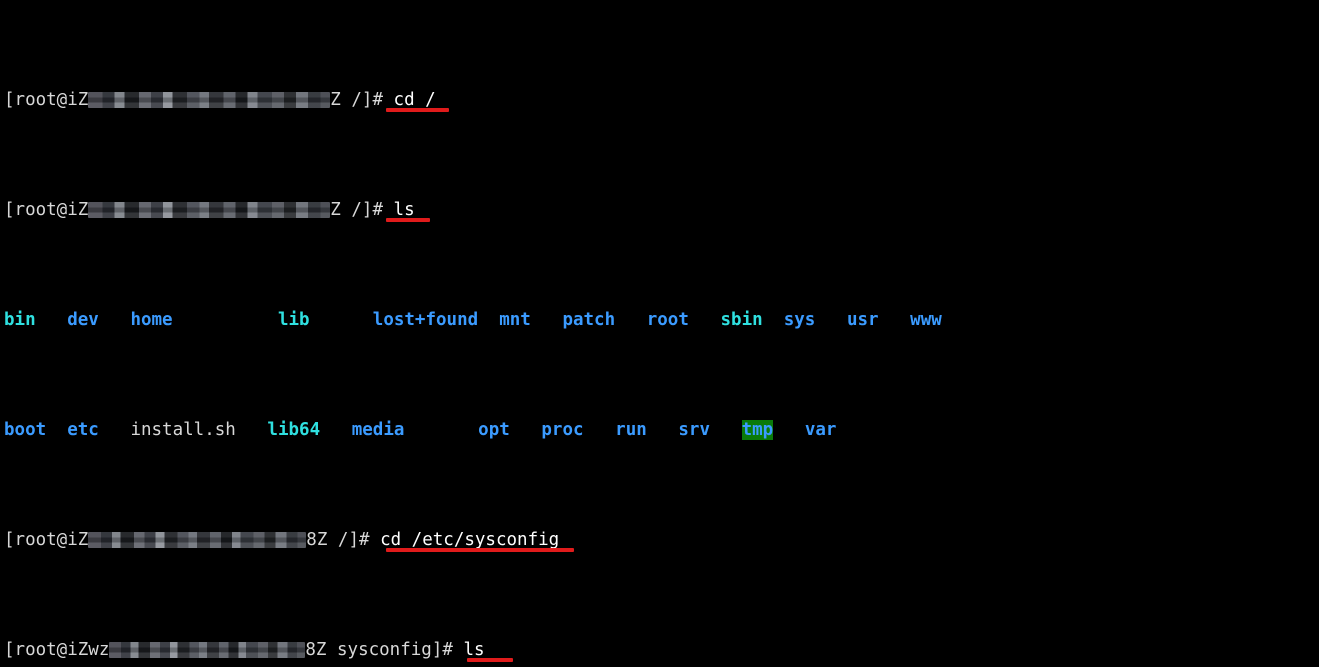 The height and width of the screenshot is (667, 1319). I want to click on entry-sys: sys, so click(800, 320).